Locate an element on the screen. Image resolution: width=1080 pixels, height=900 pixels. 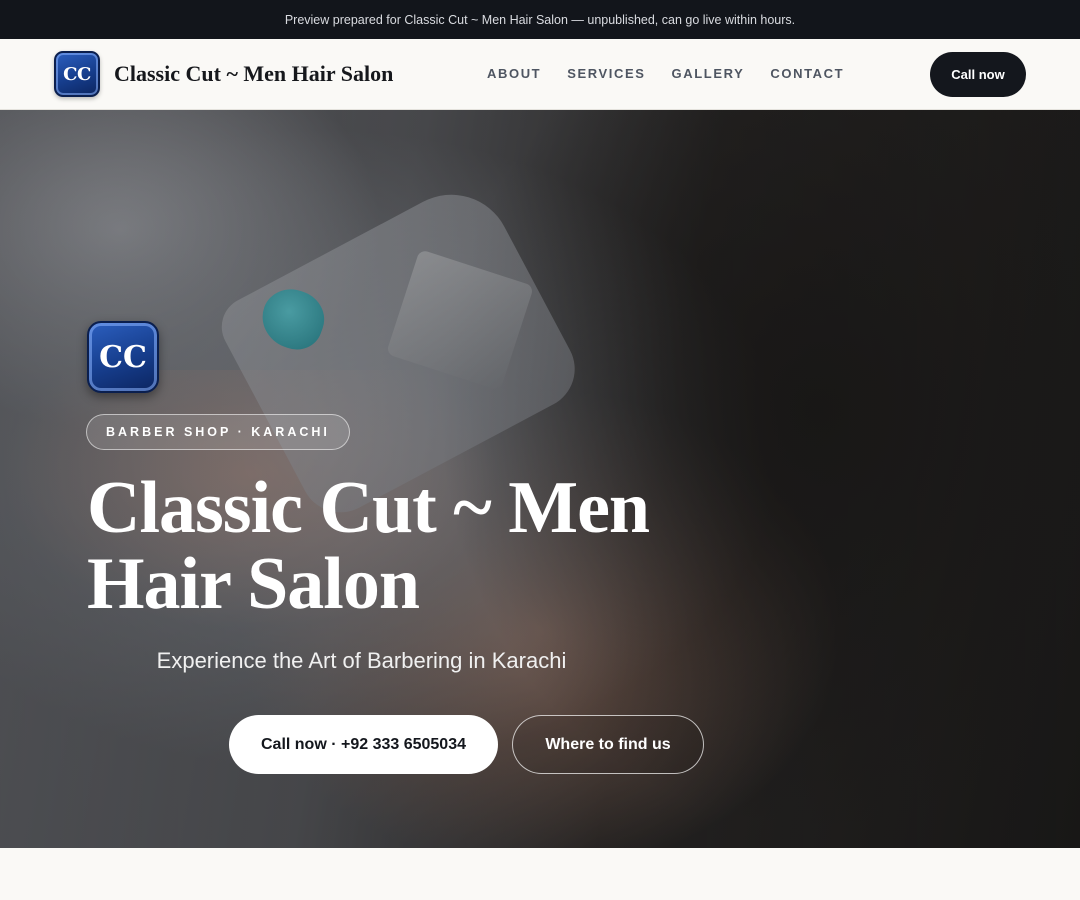
main-nav: ABOUT SERVICES GALLERY CONTACT is located at coordinates (678, 73).